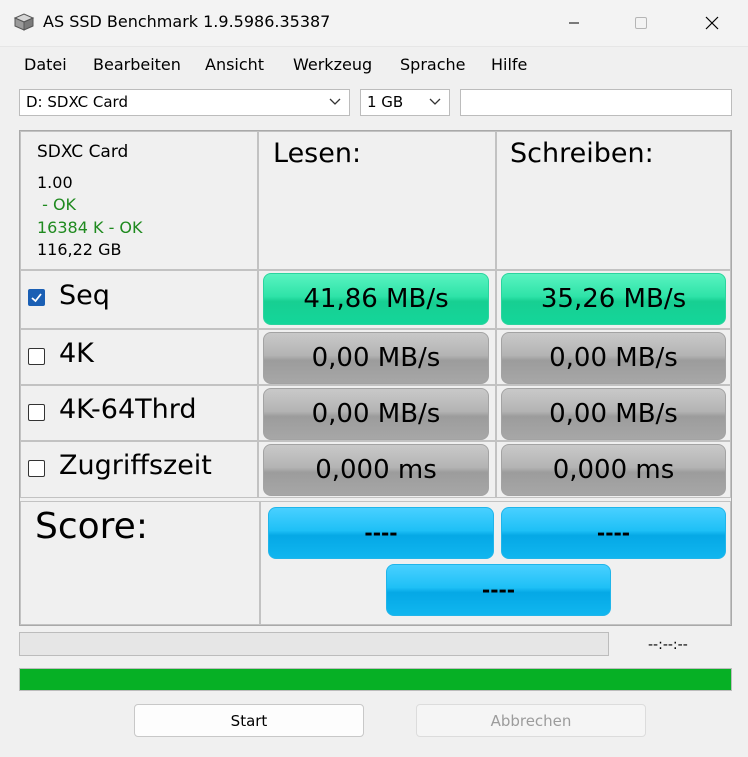 Image resolution: width=748 pixels, height=757 pixels. I want to click on menu-bearbeiten: Bearbeiten, so click(137, 64).